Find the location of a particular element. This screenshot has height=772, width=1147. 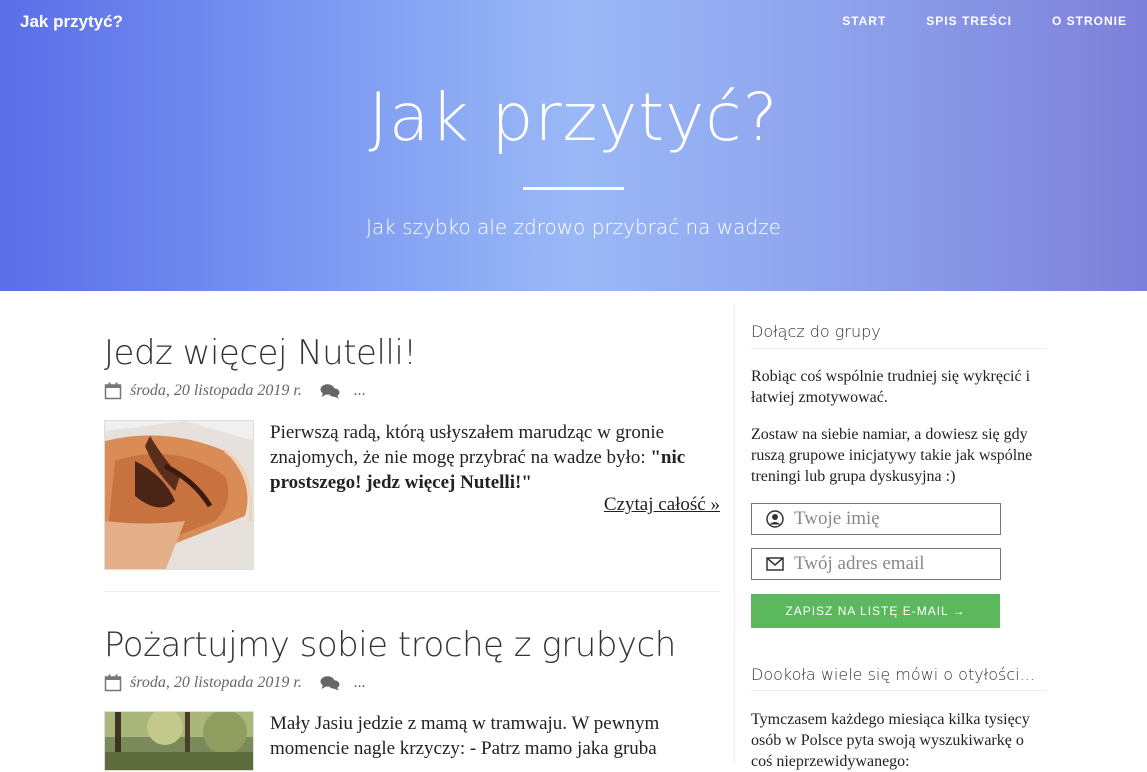

site-subtitle: Jak szybko ale zdrowo przybrać na wadze is located at coordinates (573, 227).